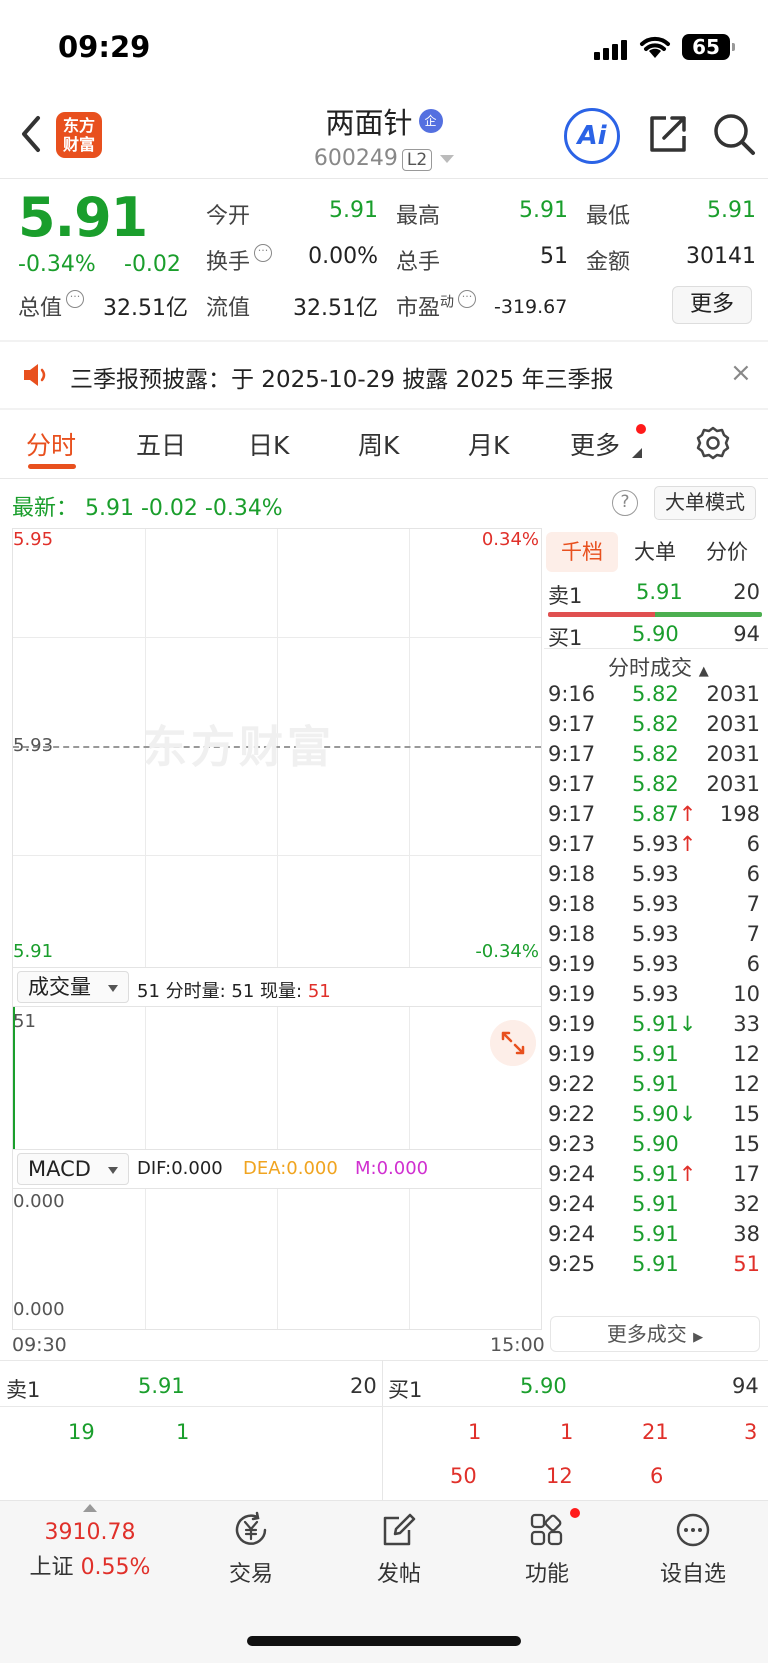  Describe the element at coordinates (554, 256) in the screenshot. I see `volume-value: 51` at that location.